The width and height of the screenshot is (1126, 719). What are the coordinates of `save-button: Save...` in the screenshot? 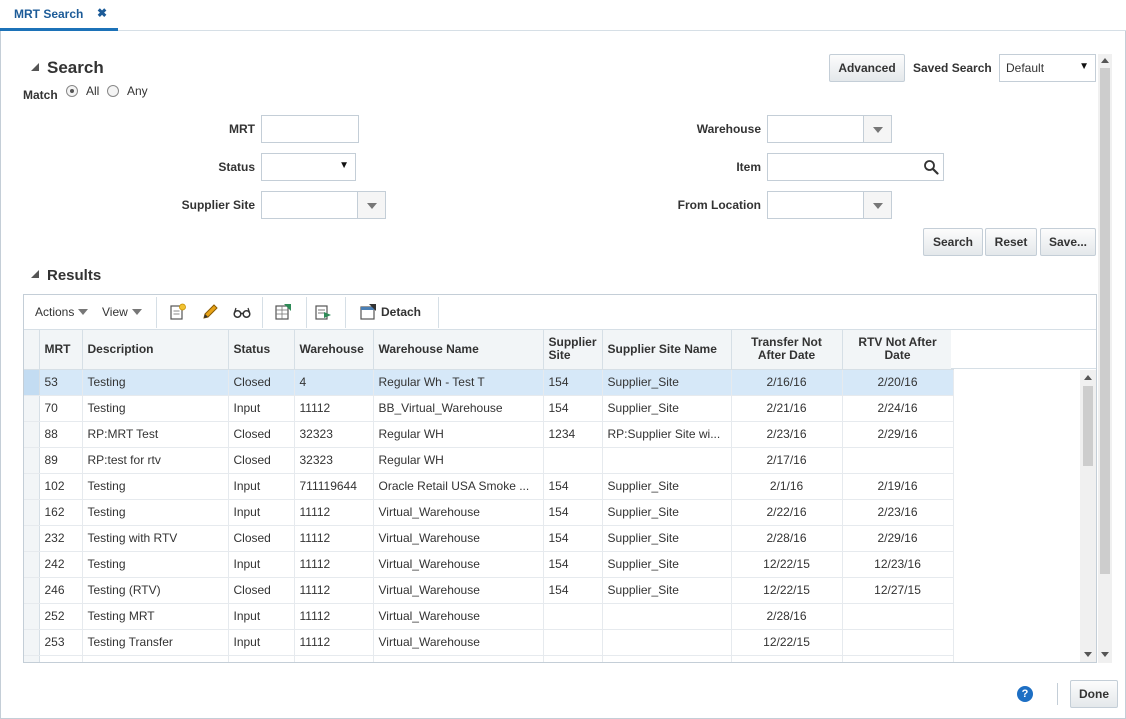 It's located at (1068, 242).